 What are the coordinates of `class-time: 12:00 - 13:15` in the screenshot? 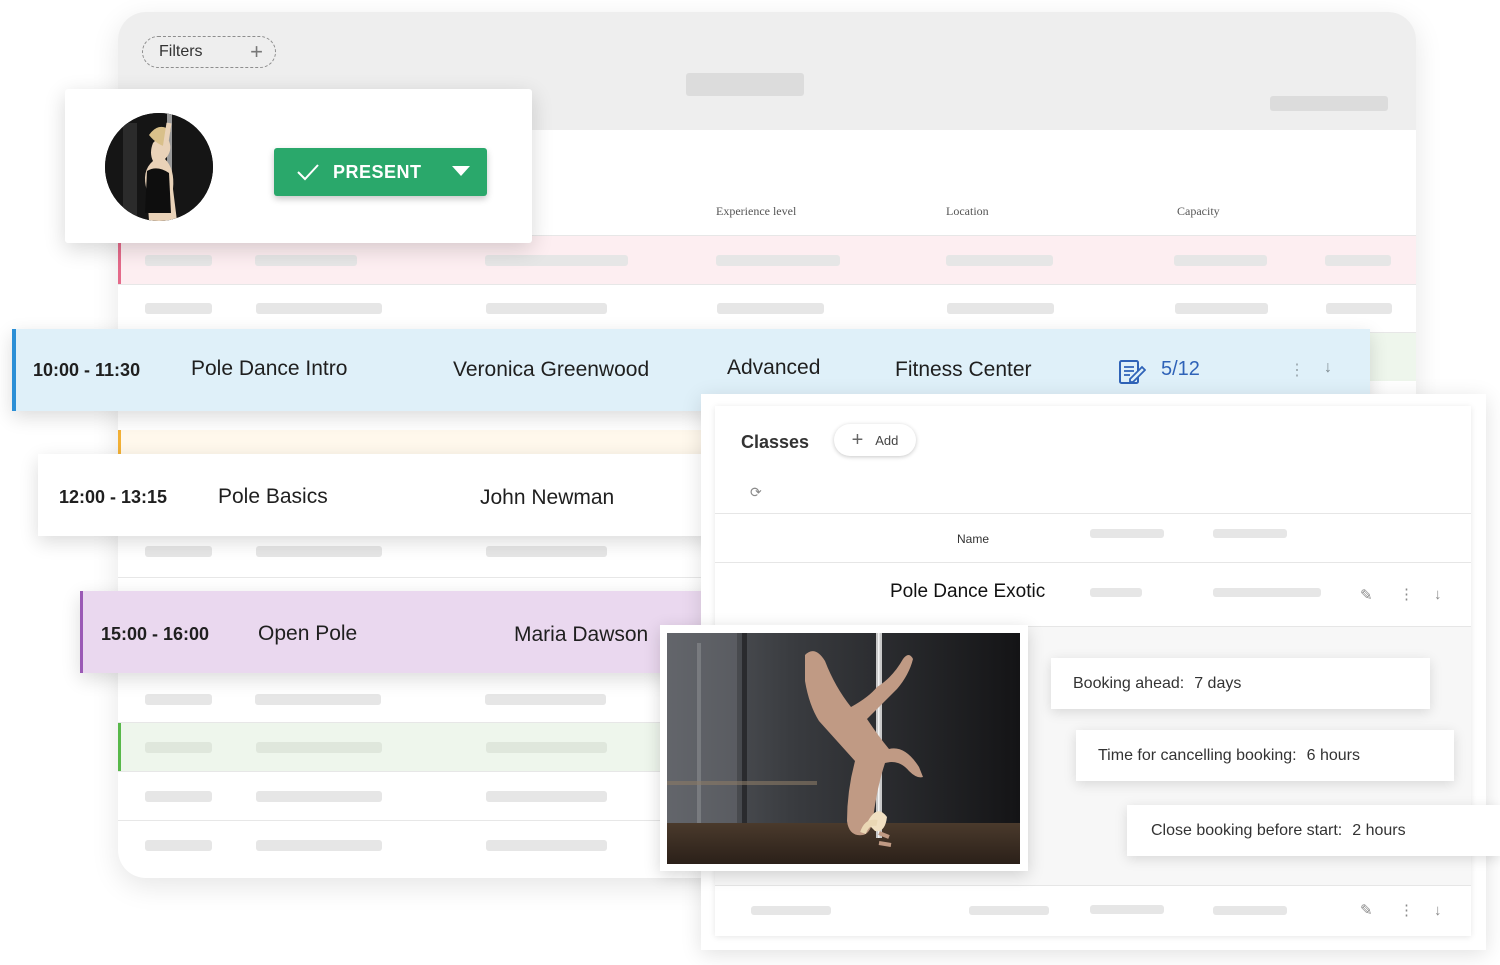 It's located at (113, 497).